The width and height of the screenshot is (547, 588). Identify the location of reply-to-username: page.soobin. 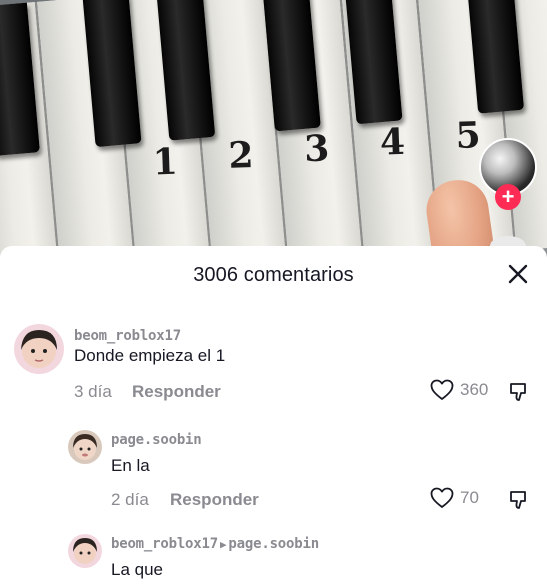
(273, 544).